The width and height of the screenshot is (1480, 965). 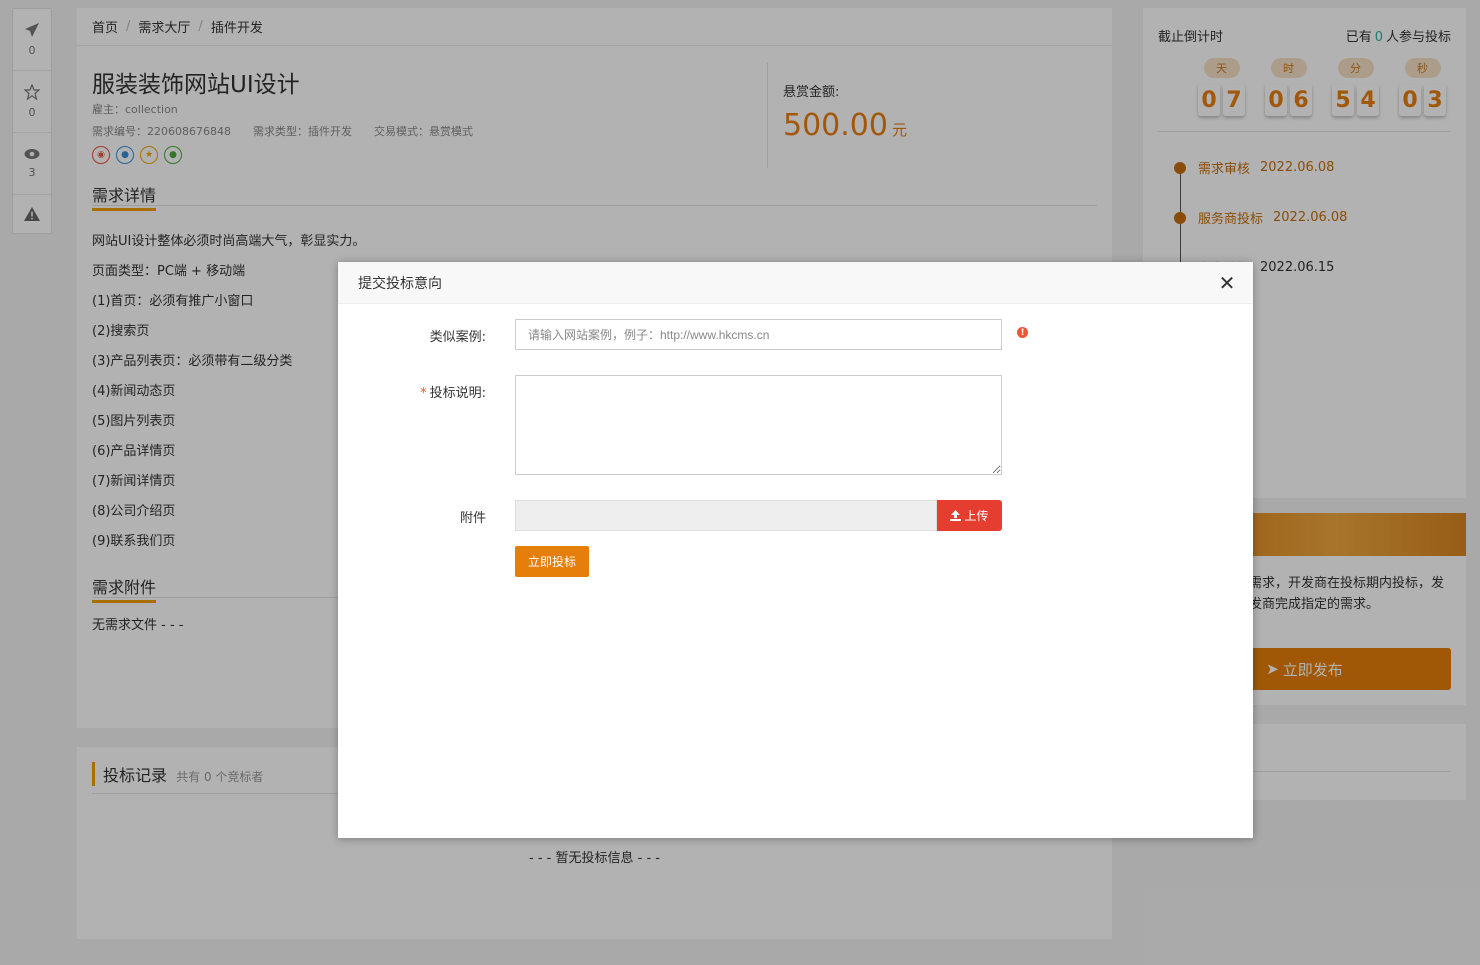 I want to click on upload-button: 上传, so click(x=969, y=515).